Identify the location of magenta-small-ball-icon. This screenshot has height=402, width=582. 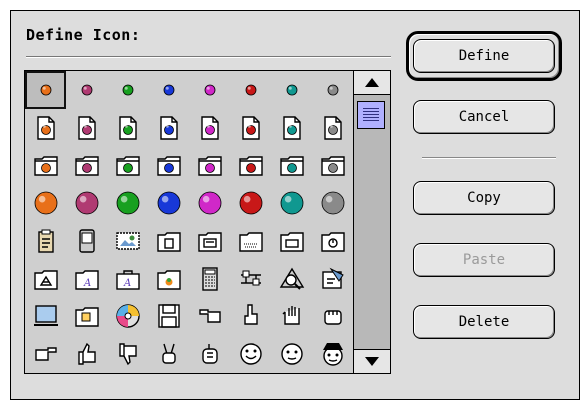
(209, 90).